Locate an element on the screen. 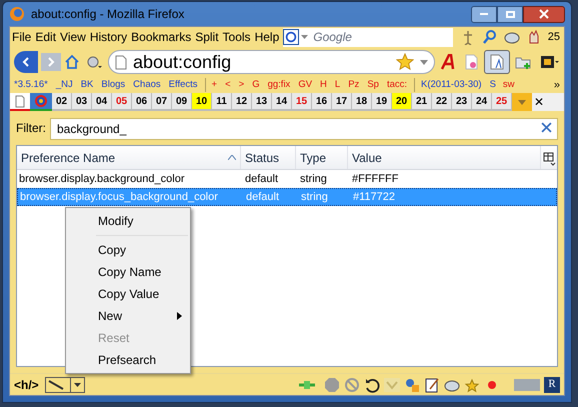 This screenshot has height=407, width=578. address-bar: about:config is located at coordinates (271, 62).